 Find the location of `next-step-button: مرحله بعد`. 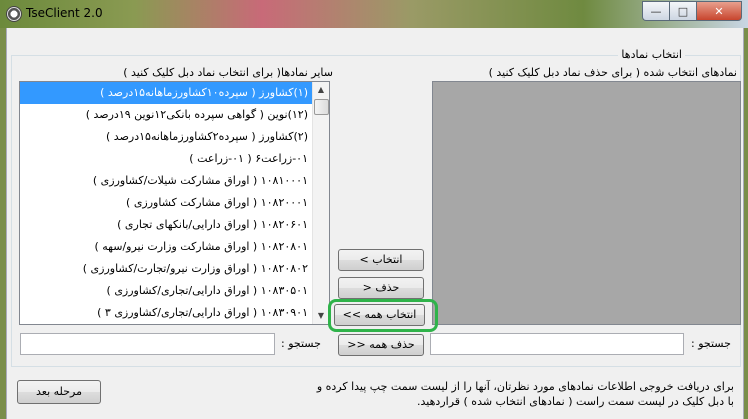

next-step-button: مرحله بعد is located at coordinates (59, 392).